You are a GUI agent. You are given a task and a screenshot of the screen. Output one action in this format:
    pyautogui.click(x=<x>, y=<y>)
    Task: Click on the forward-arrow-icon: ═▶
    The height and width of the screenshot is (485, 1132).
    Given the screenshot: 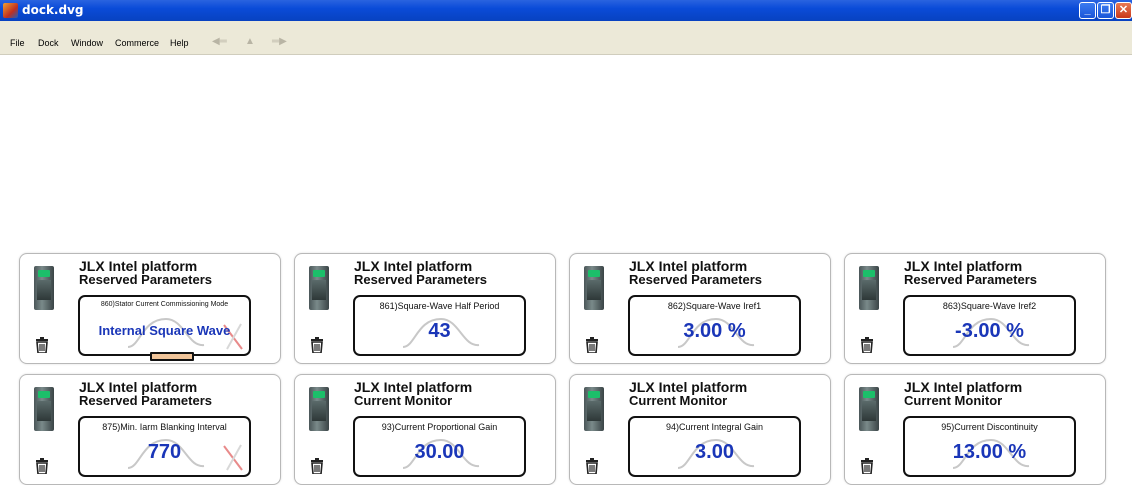 What is the action you would take?
    pyautogui.click(x=279, y=41)
    